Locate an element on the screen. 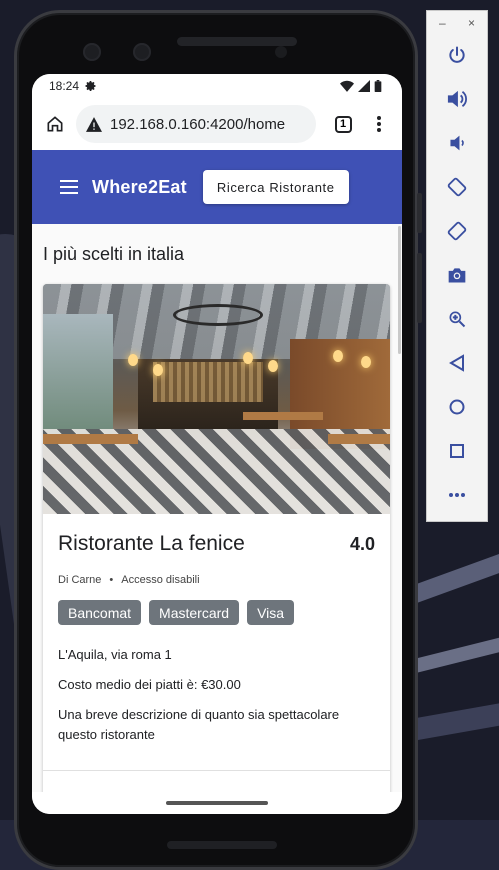 This screenshot has width=499, height=870. status-time: 18:24 is located at coordinates (64, 86).